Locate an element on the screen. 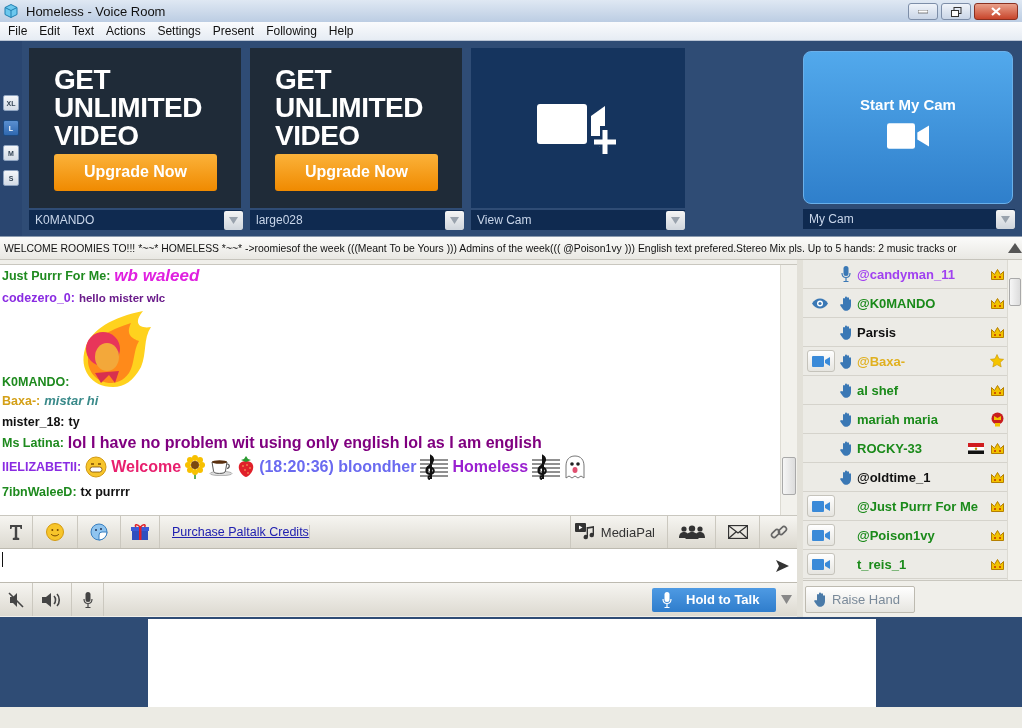 The height and width of the screenshot is (728, 1022). chat-username: 7ibnWaleeD: is located at coordinates (39, 491).